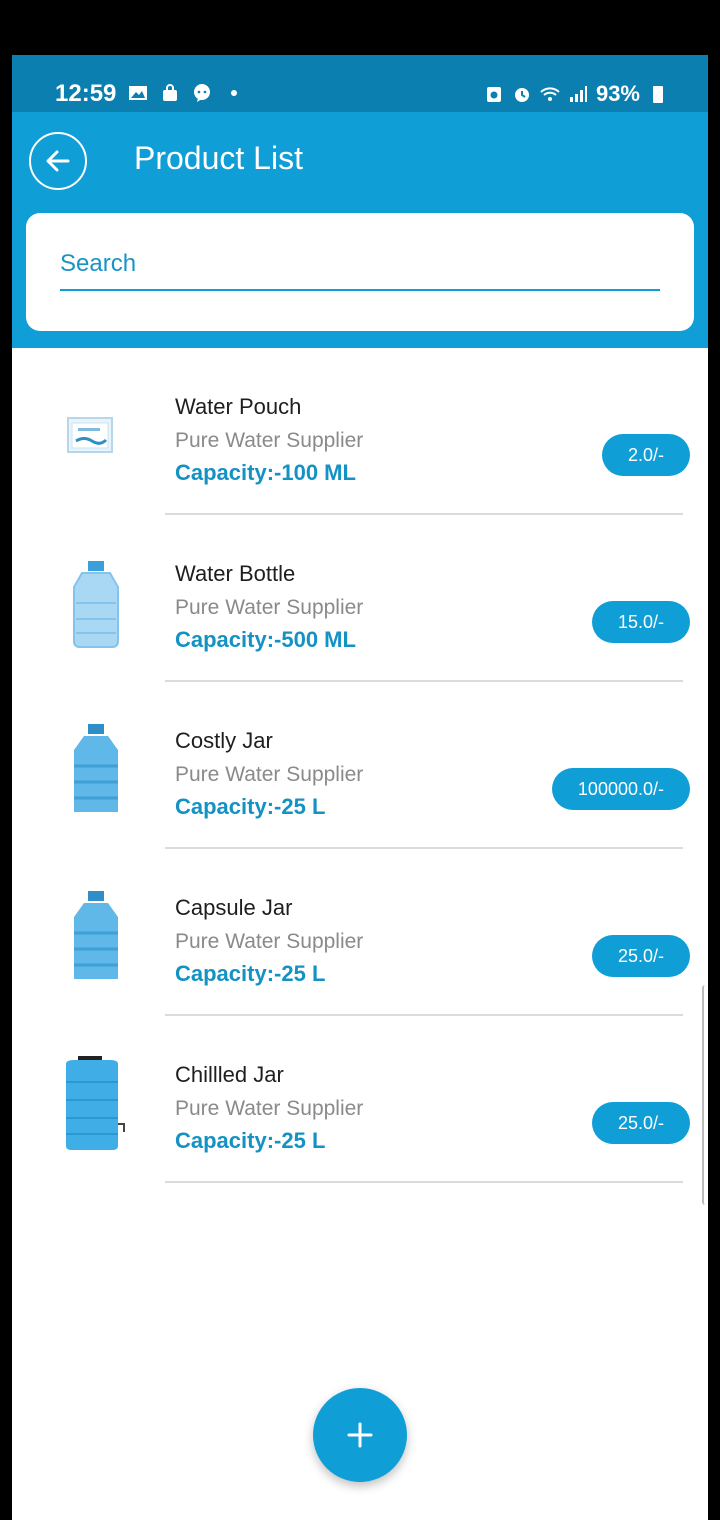 This screenshot has height=1520, width=720. I want to click on shopping-bag-icon, so click(170, 92).